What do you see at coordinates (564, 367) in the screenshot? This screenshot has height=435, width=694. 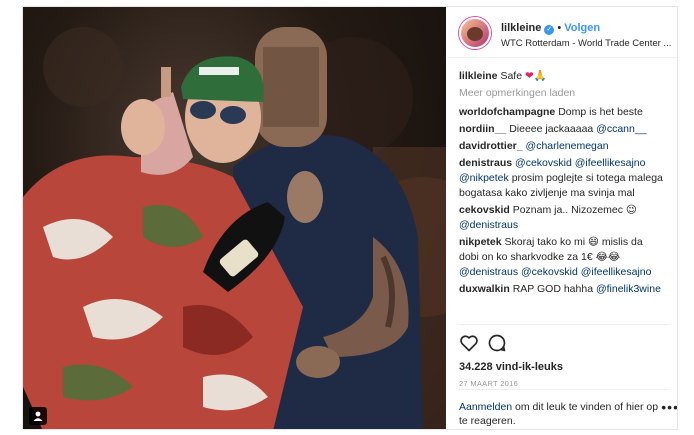 I see `likes-count: 34.228 vind-ik-leuks` at bounding box center [564, 367].